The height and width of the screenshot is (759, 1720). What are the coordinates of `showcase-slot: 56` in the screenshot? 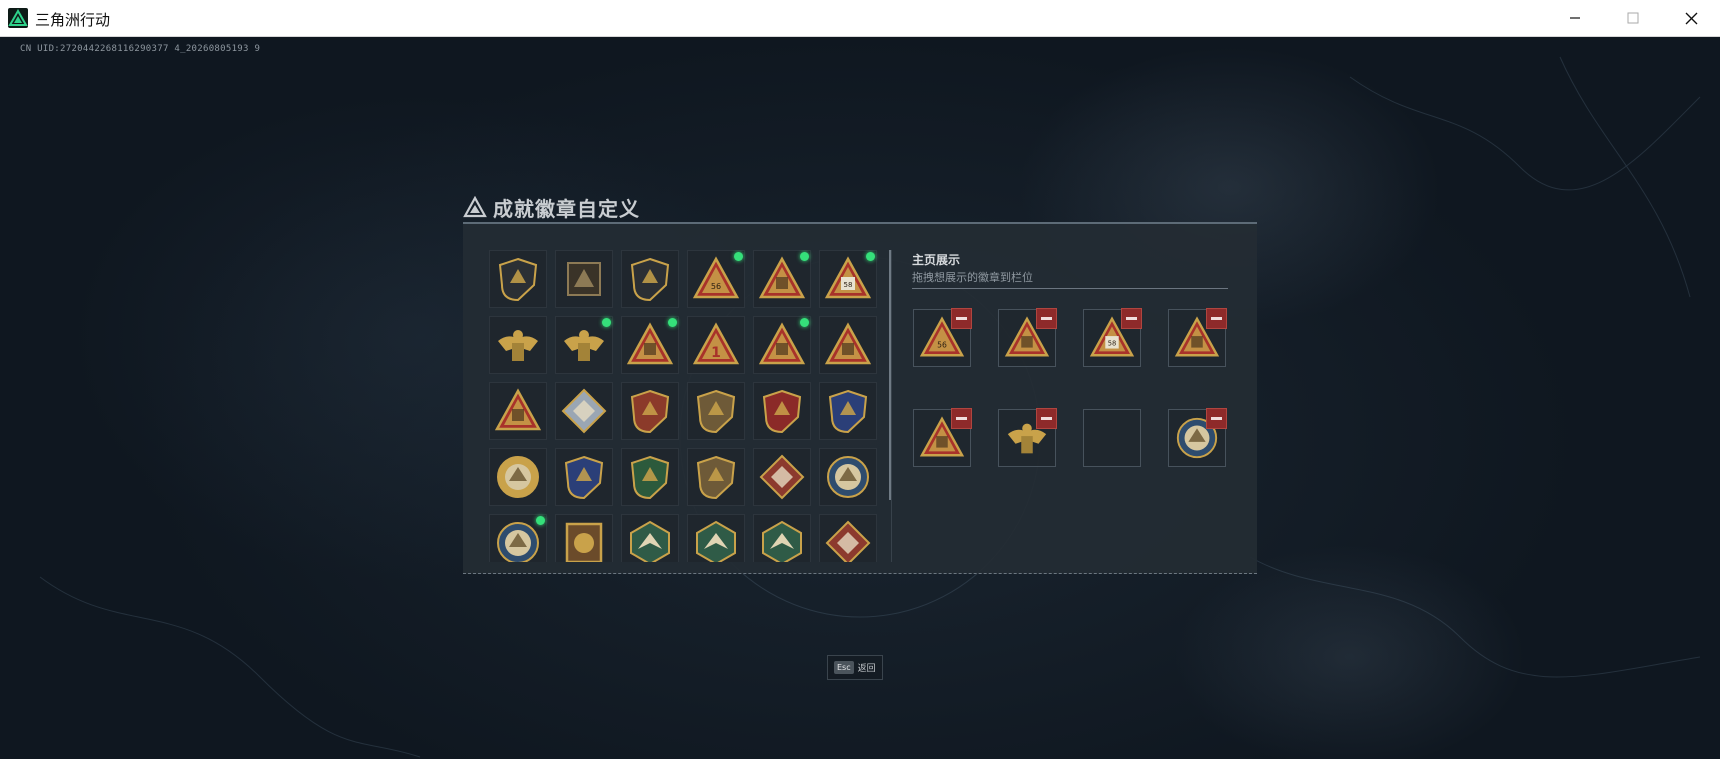 It's located at (942, 337).